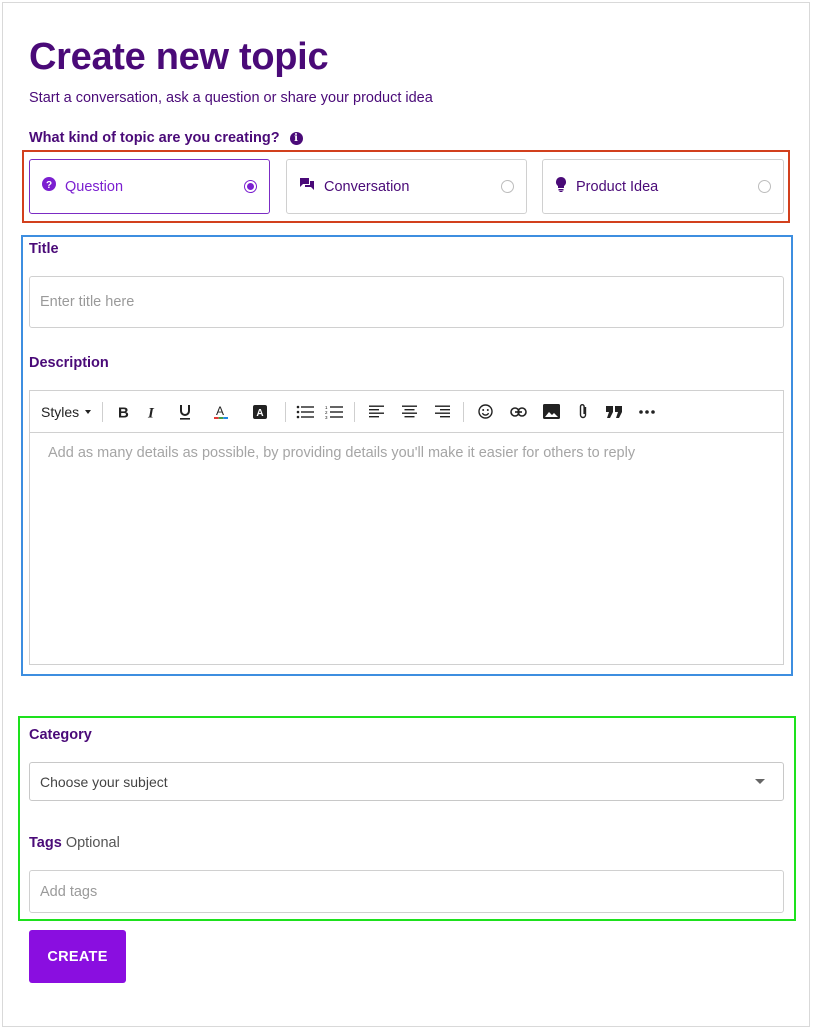 Image resolution: width=813 pixels, height=1031 pixels. I want to click on tags-label-text: Tags, so click(45, 843).